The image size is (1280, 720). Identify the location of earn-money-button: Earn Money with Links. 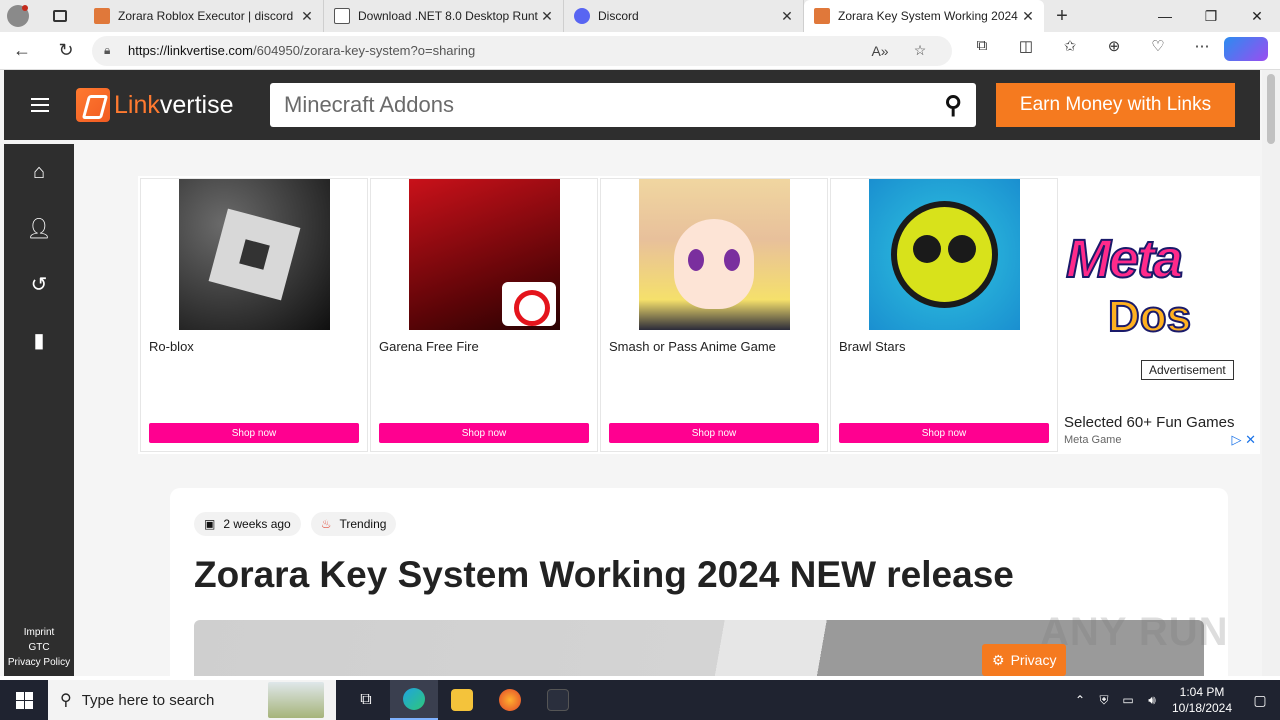
(1115, 105).